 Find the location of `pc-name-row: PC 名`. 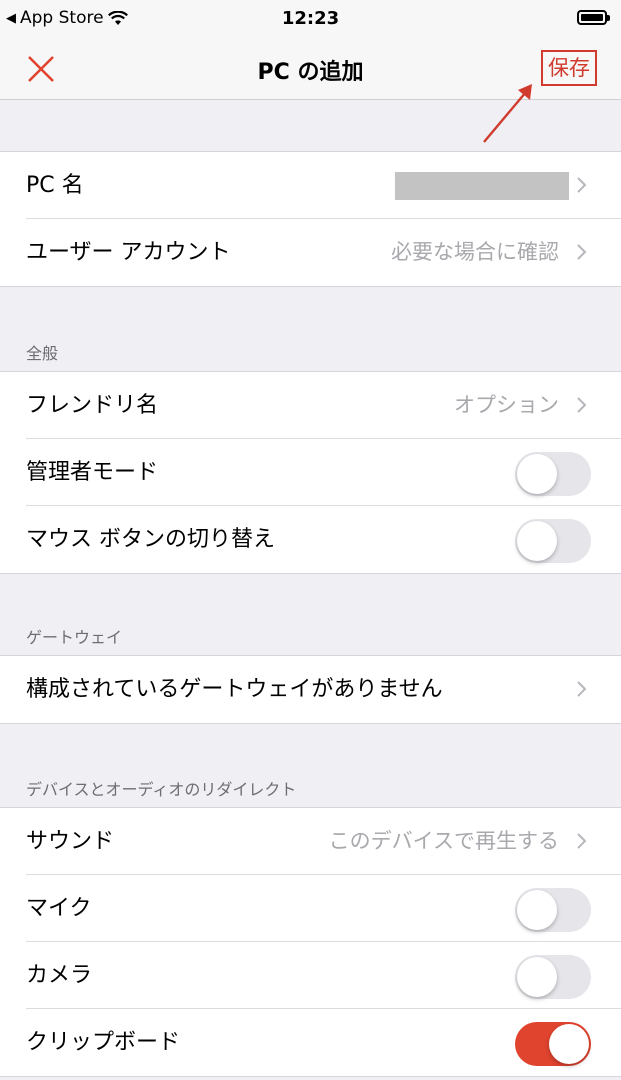

pc-name-row: PC 名 is located at coordinates (310, 185).